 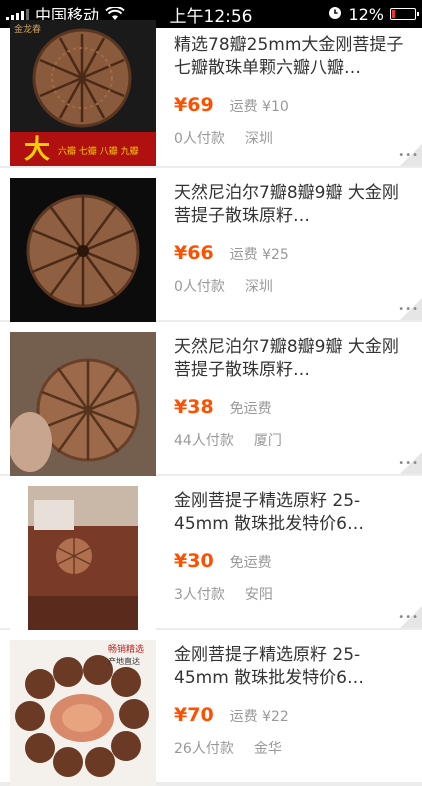 What do you see at coordinates (194, 253) in the screenshot?
I see `product-price: ¥66` at bounding box center [194, 253].